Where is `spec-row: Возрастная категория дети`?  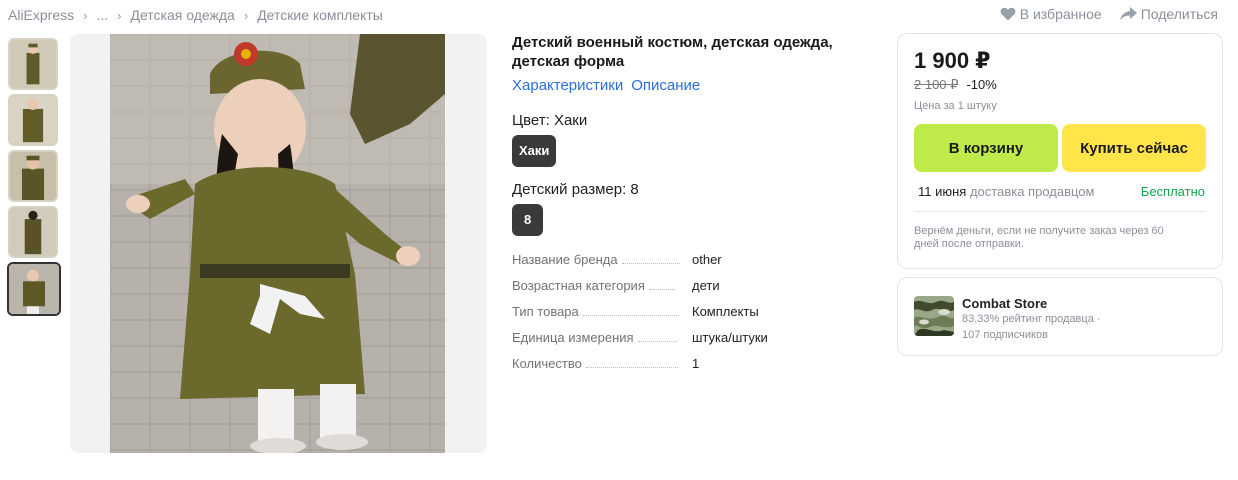
spec-row: Возрастная категория дети is located at coordinates (692, 291).